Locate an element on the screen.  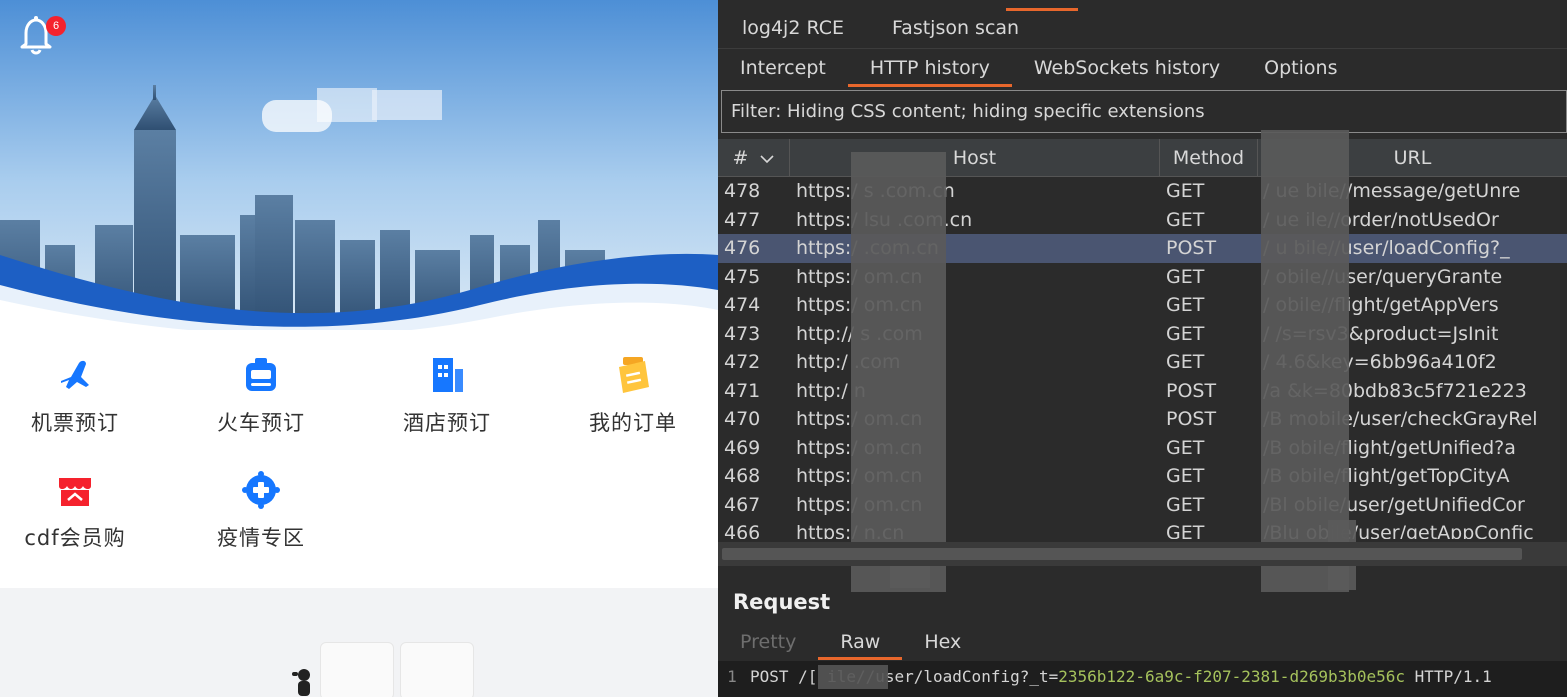
cell-num: 472 is located at coordinates (742, 362).